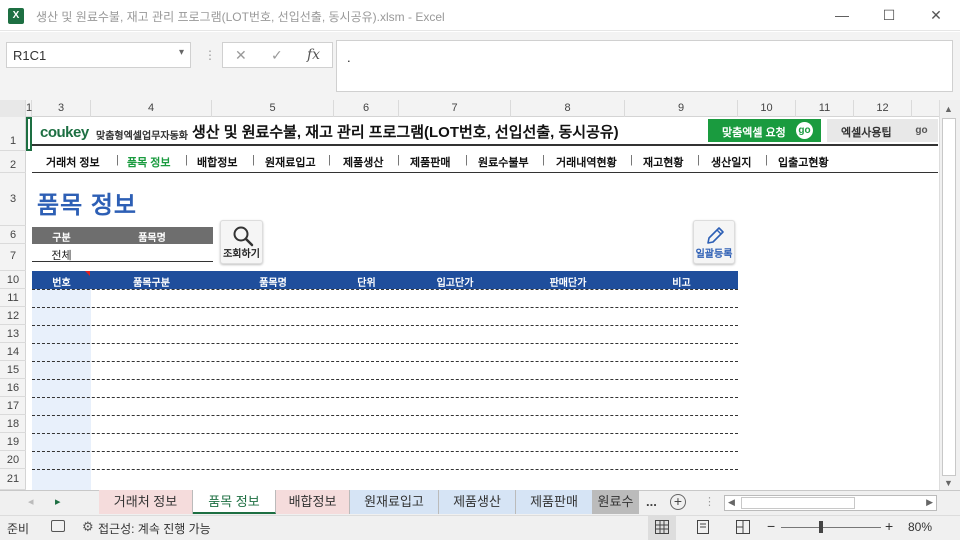 The height and width of the screenshot is (540, 960). I want to click on nav-item-transactions: 거래내역현황, so click(586, 162).